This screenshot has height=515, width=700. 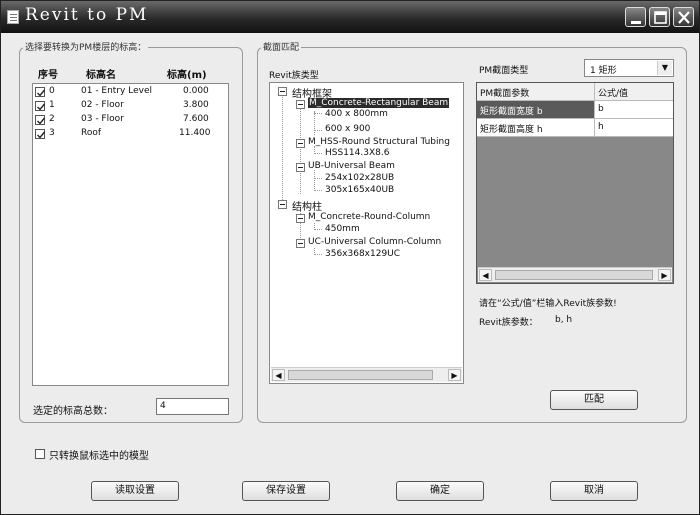 I want to click on level-name: Roof, so click(x=91, y=133).